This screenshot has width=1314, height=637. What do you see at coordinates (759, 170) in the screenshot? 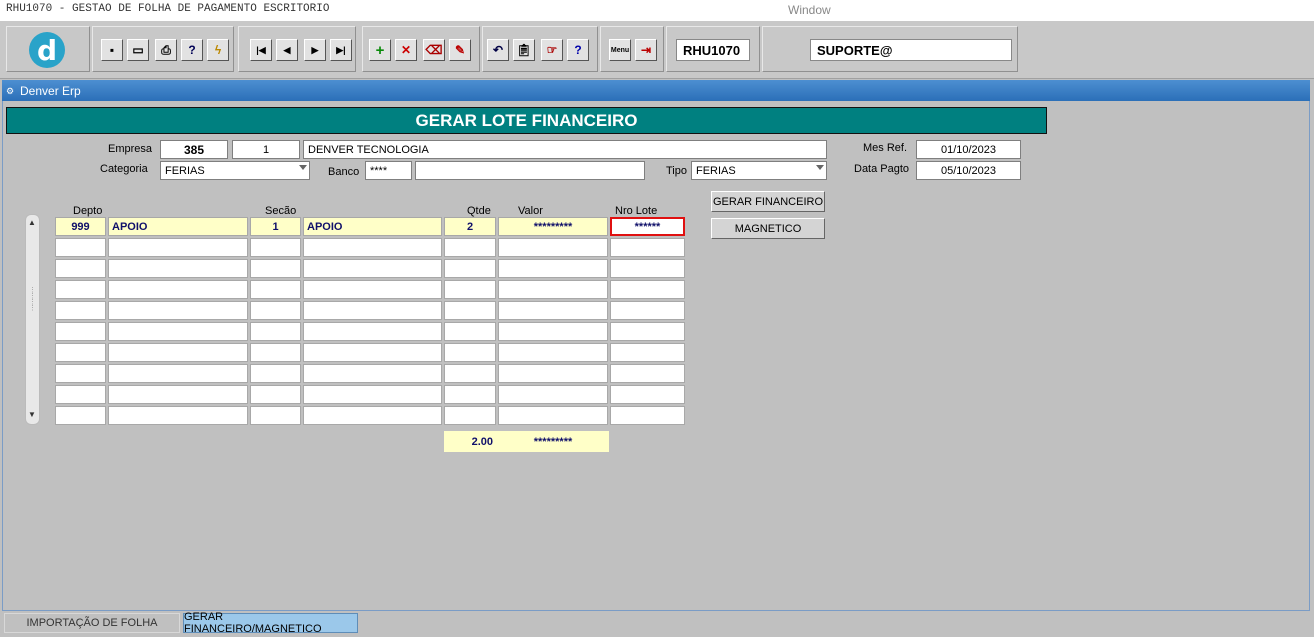
I see `tipo-select: FERIAS` at bounding box center [759, 170].